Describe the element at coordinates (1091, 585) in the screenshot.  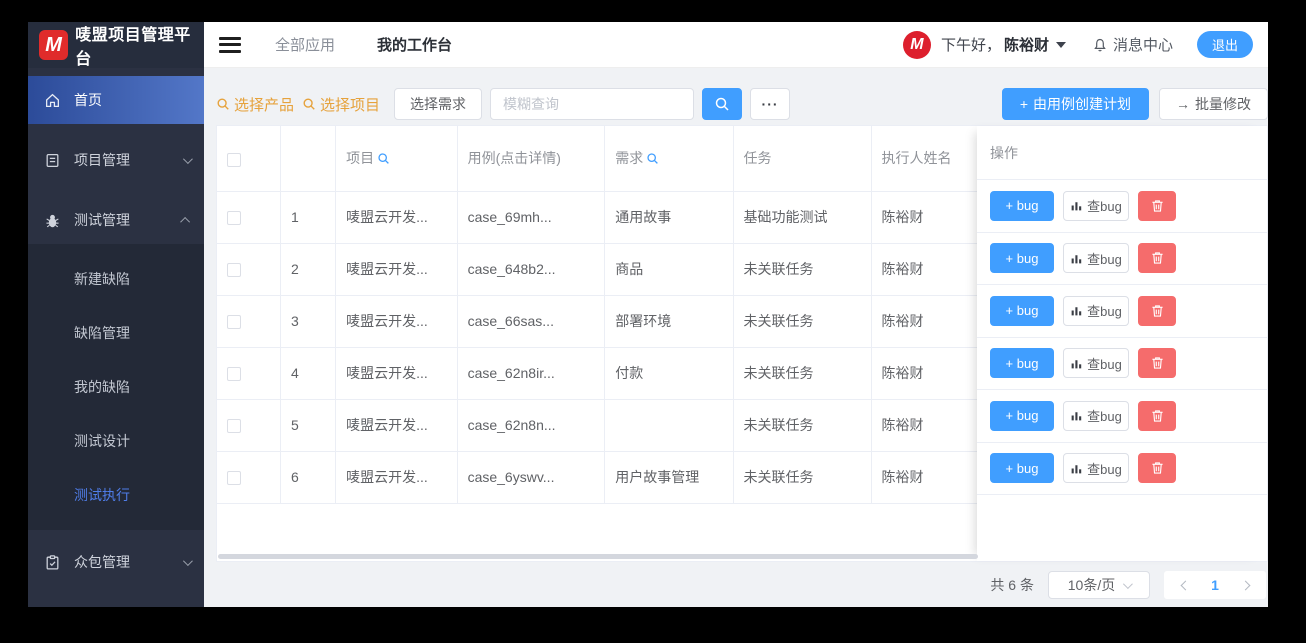
I see `page-size-label: 10条/页` at that location.